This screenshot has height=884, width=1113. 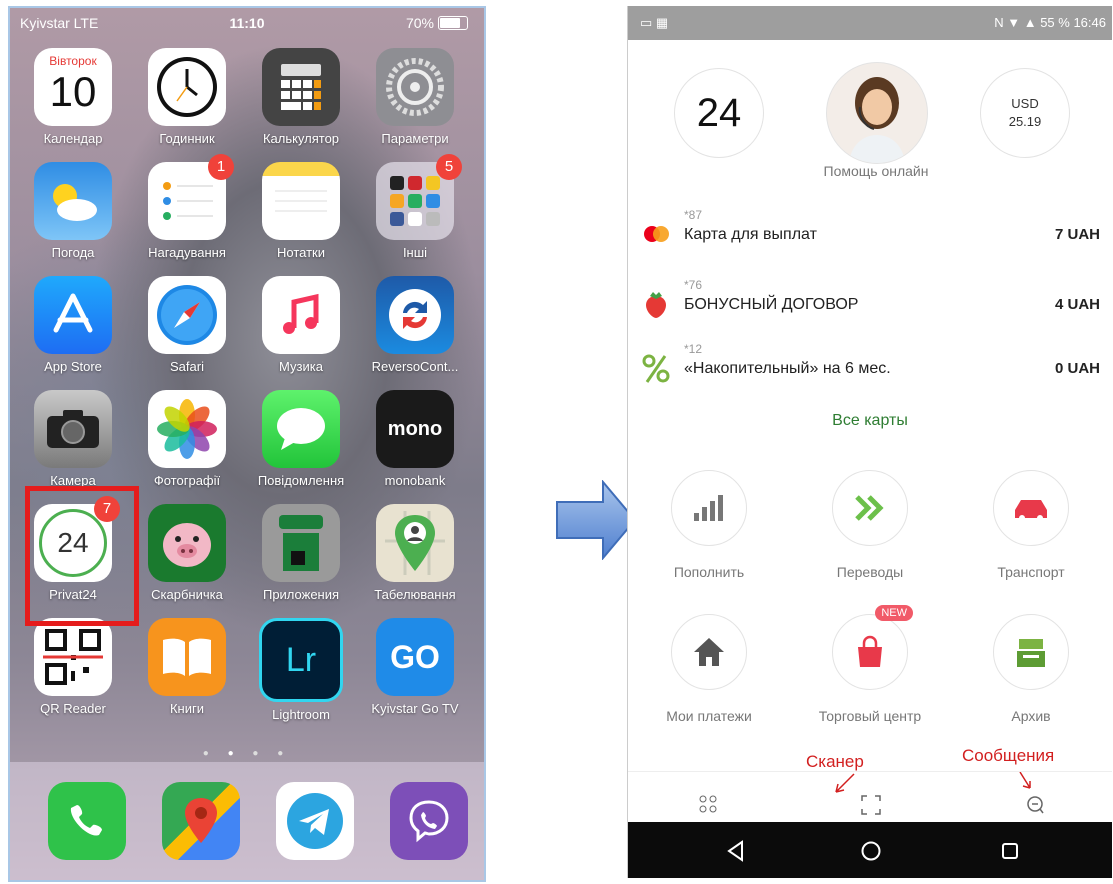 I want to click on card-row: *12 «Накопительный» на 6 мес. 0 UAH, so click(x=870, y=369).